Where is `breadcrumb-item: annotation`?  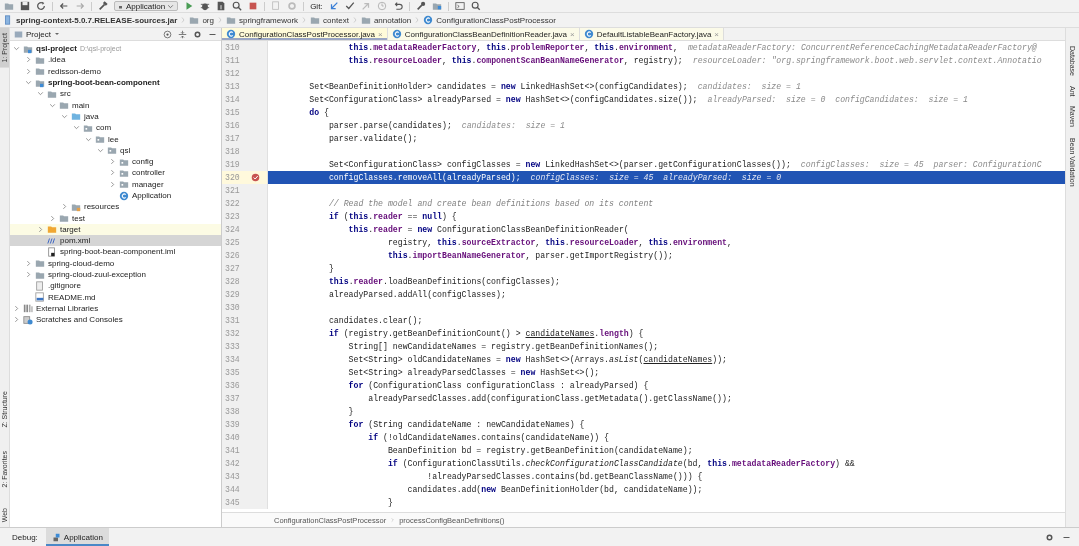
breadcrumb-item: annotation is located at coordinates (392, 20).